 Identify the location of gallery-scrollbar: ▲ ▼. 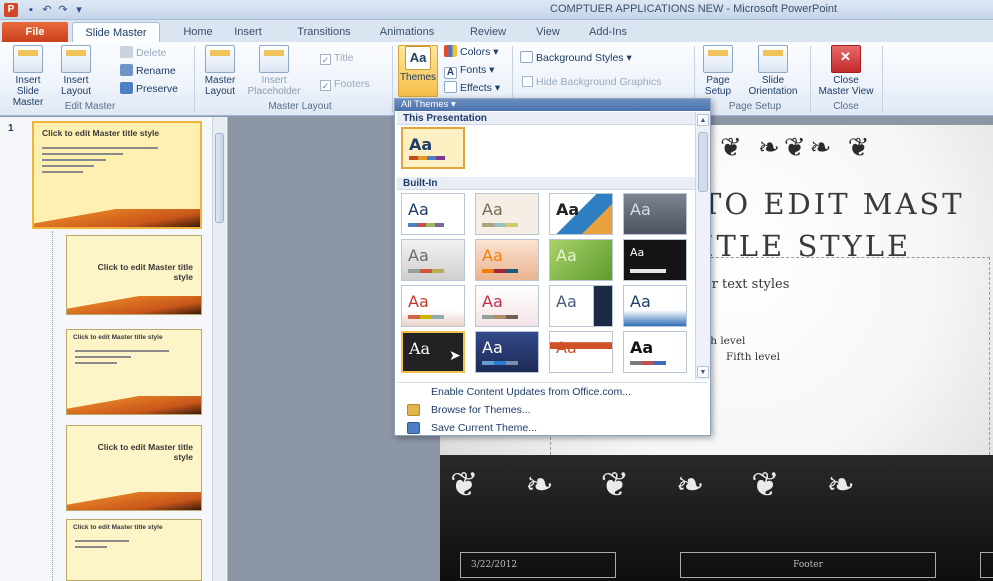
(702, 246).